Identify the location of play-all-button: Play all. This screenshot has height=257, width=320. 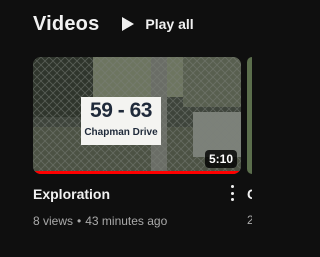
(157, 24).